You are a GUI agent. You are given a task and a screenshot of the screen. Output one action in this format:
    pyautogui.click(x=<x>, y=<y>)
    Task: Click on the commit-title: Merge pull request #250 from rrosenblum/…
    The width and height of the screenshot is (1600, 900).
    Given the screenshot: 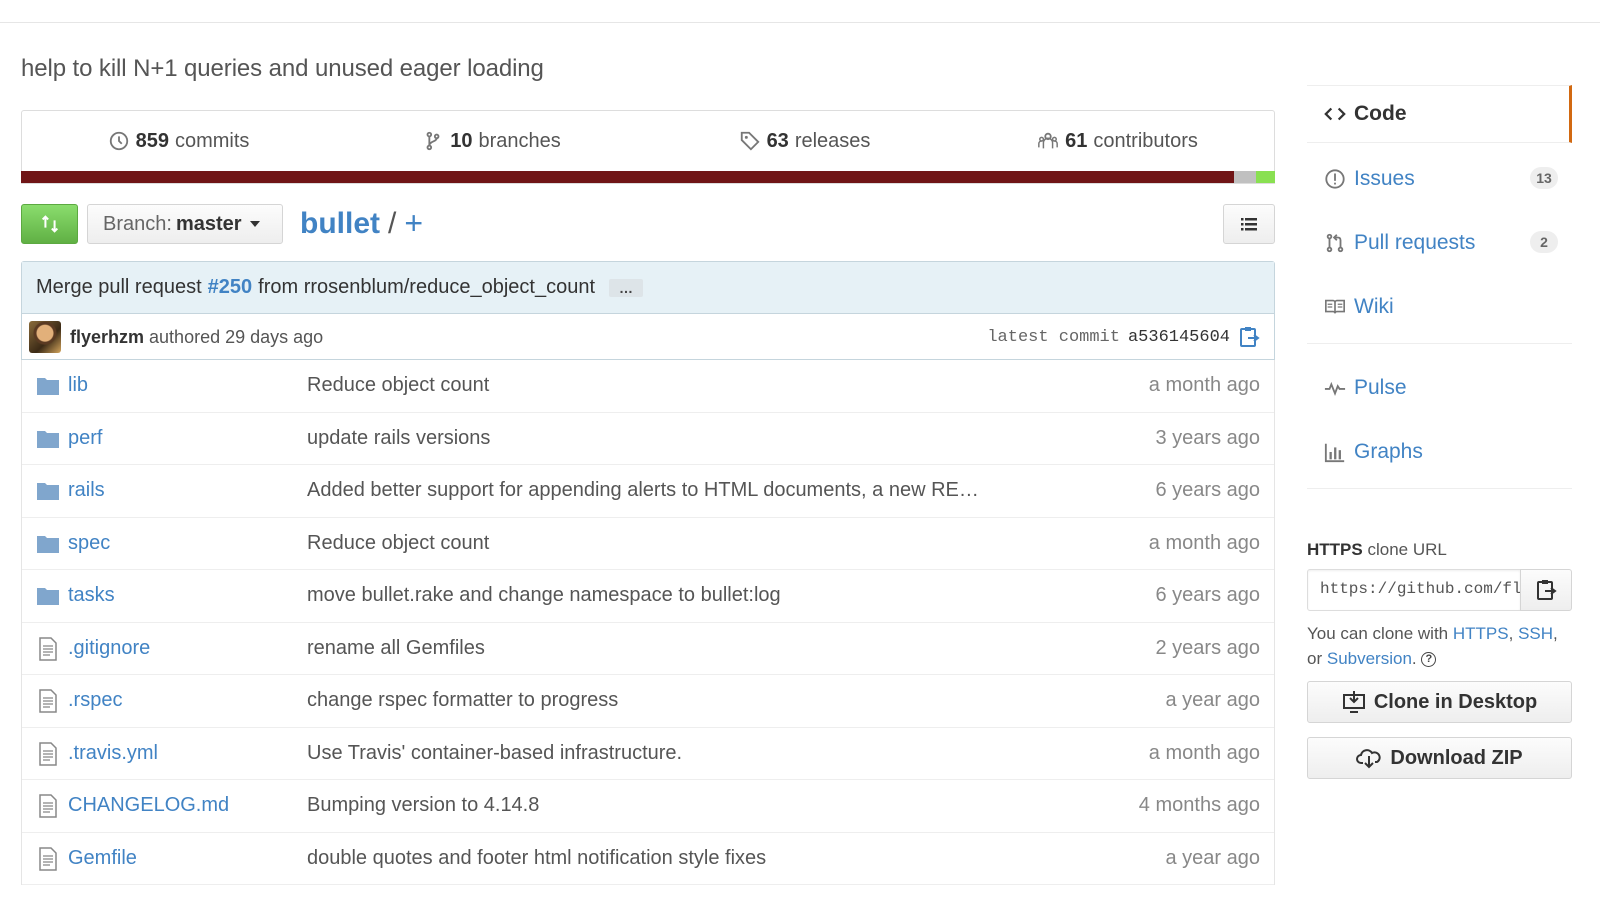 What is the action you would take?
    pyautogui.click(x=648, y=288)
    